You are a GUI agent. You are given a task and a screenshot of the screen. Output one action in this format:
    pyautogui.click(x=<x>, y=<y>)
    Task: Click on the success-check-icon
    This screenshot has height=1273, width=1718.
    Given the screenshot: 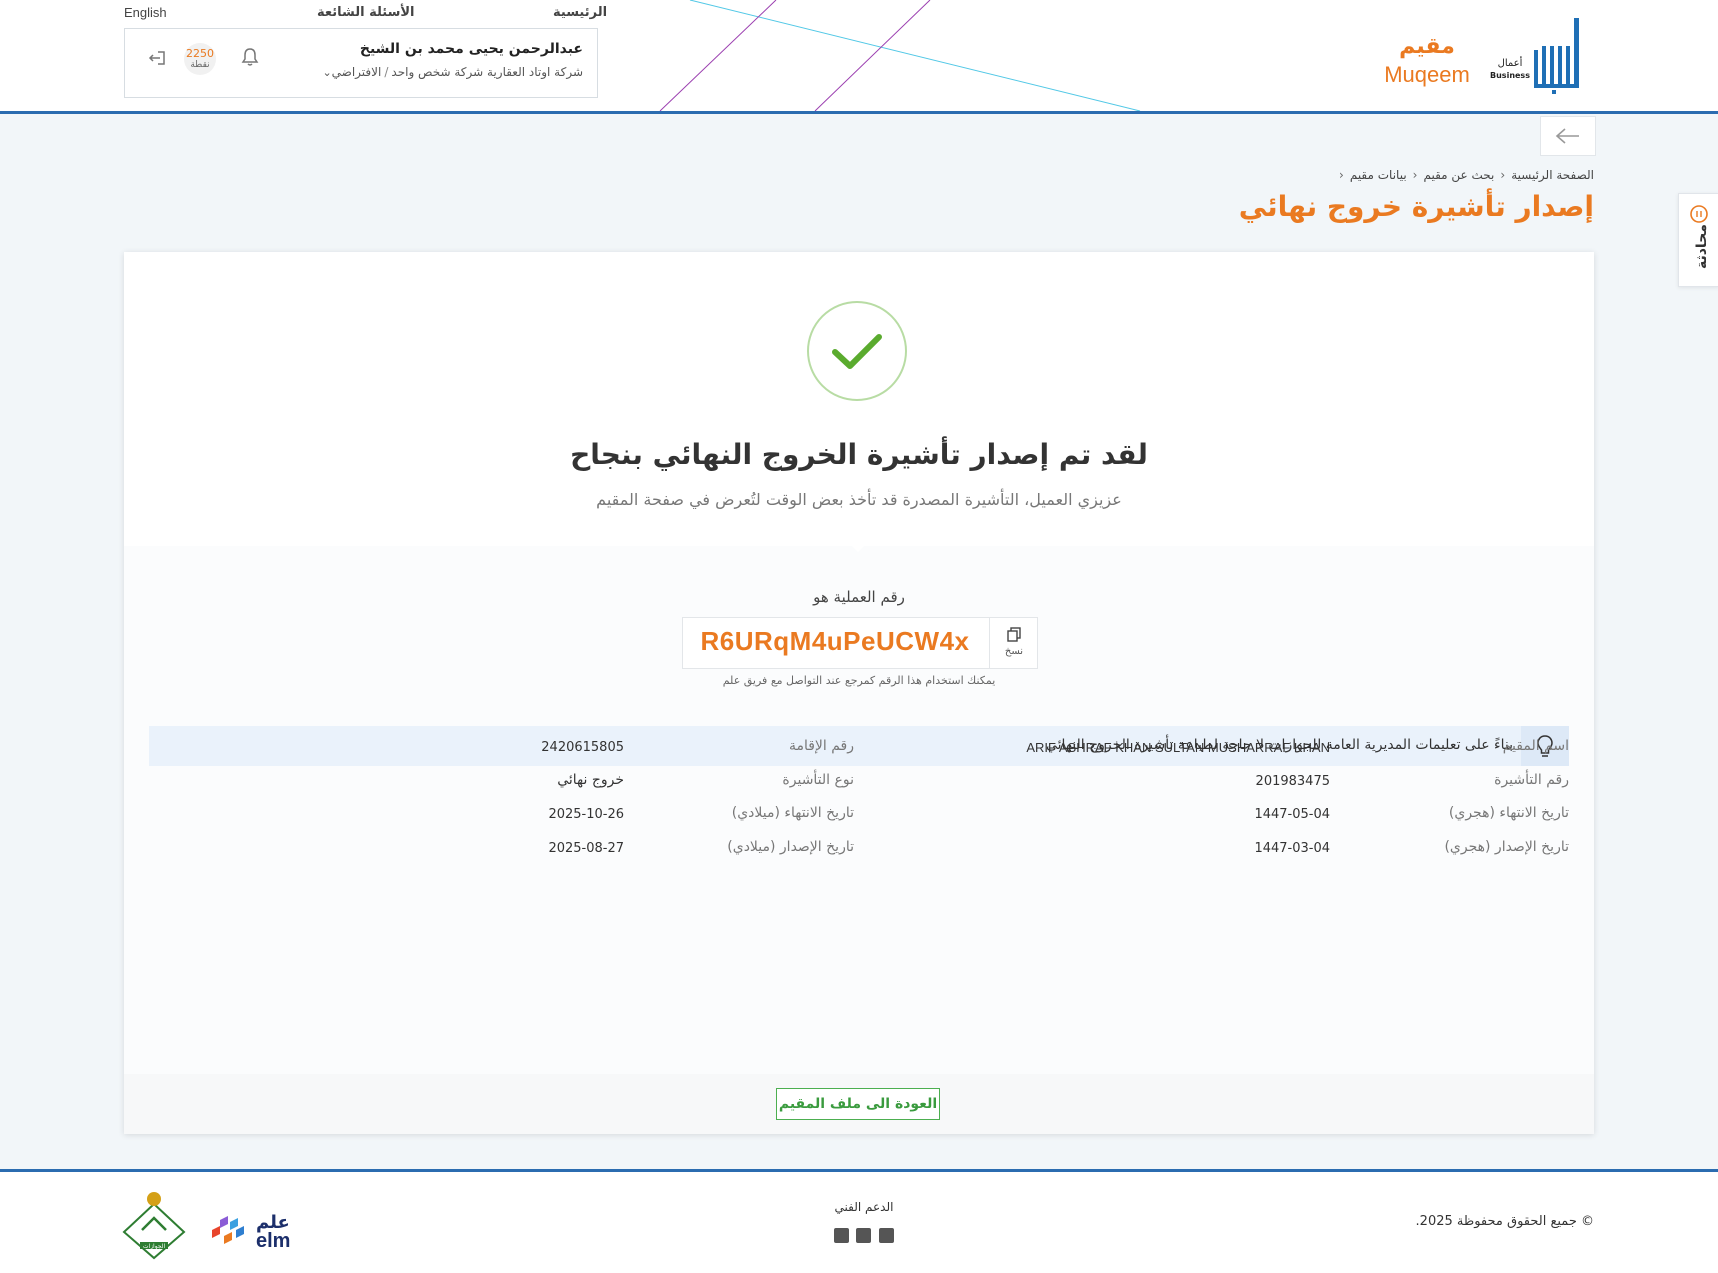 What is the action you would take?
    pyautogui.click(x=857, y=351)
    